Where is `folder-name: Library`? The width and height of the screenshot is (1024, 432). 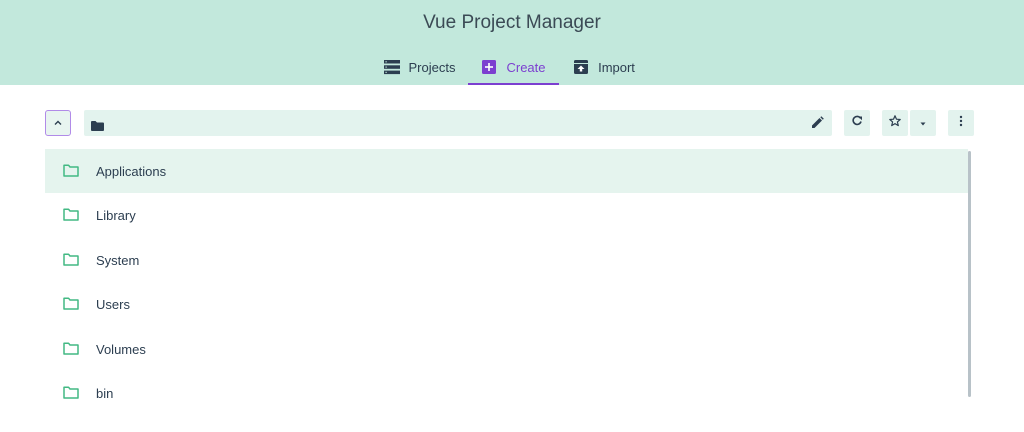 folder-name: Library is located at coordinates (116, 215).